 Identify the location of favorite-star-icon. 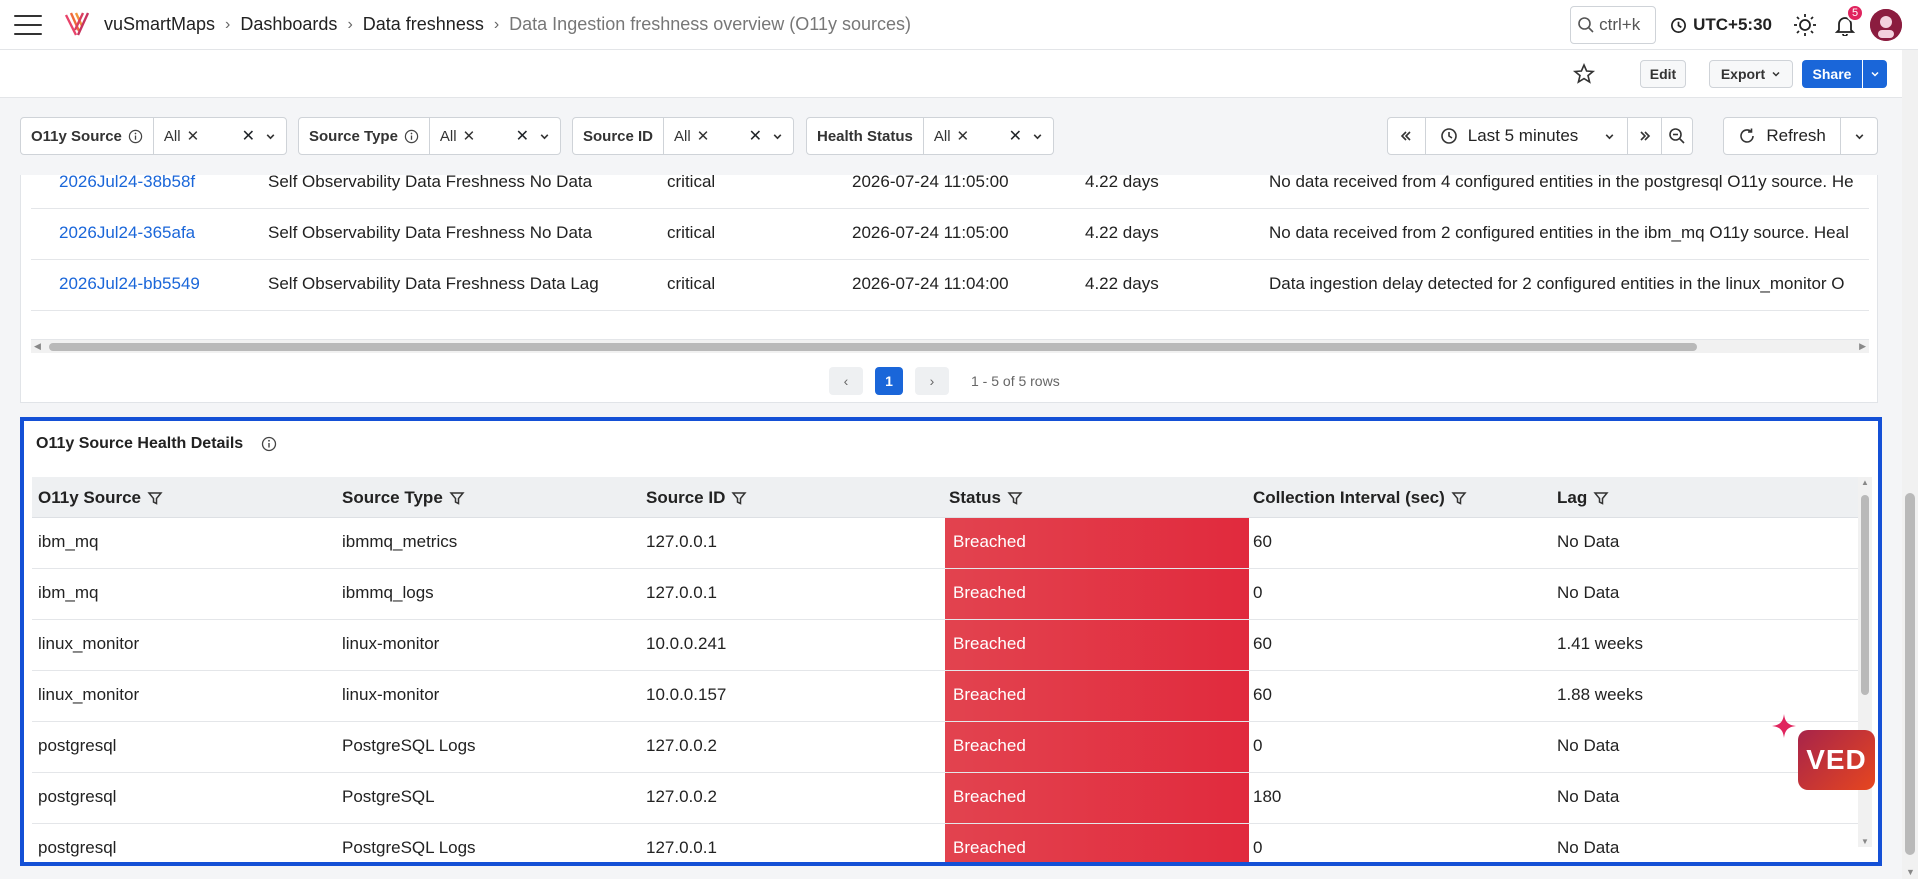
(1584, 74).